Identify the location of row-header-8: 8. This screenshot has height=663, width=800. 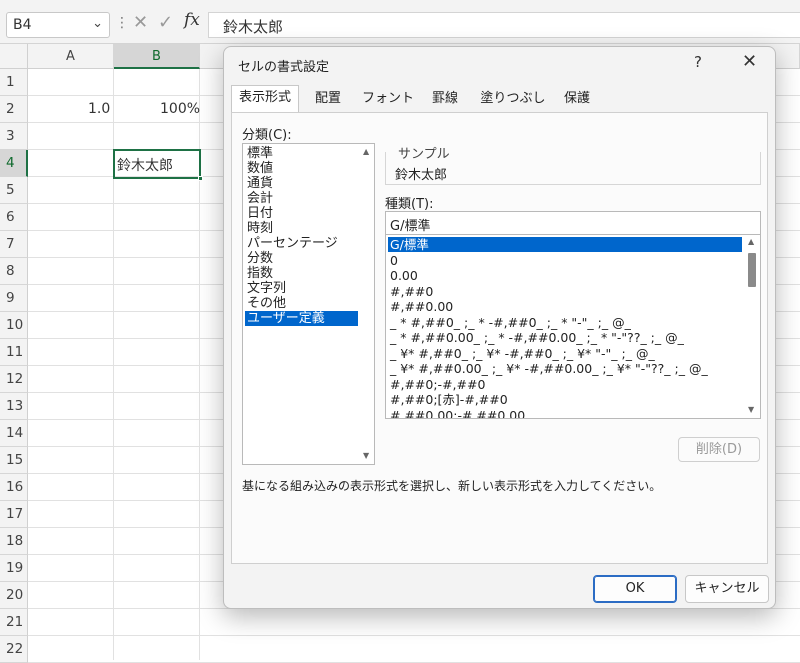
(14, 271).